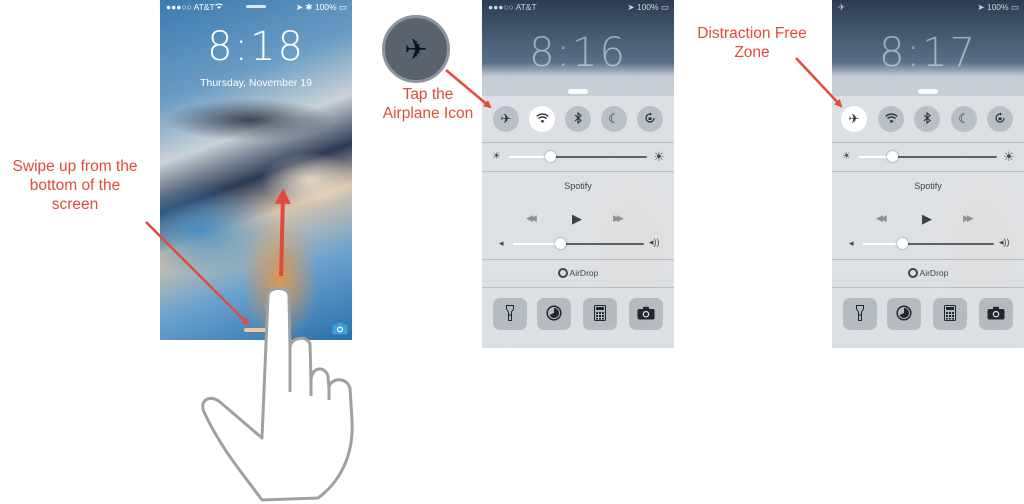 Image resolution: width=1024 pixels, height=504 pixels. What do you see at coordinates (416, 49) in the screenshot?
I see `airplane-magnified-icon: ✈` at bounding box center [416, 49].